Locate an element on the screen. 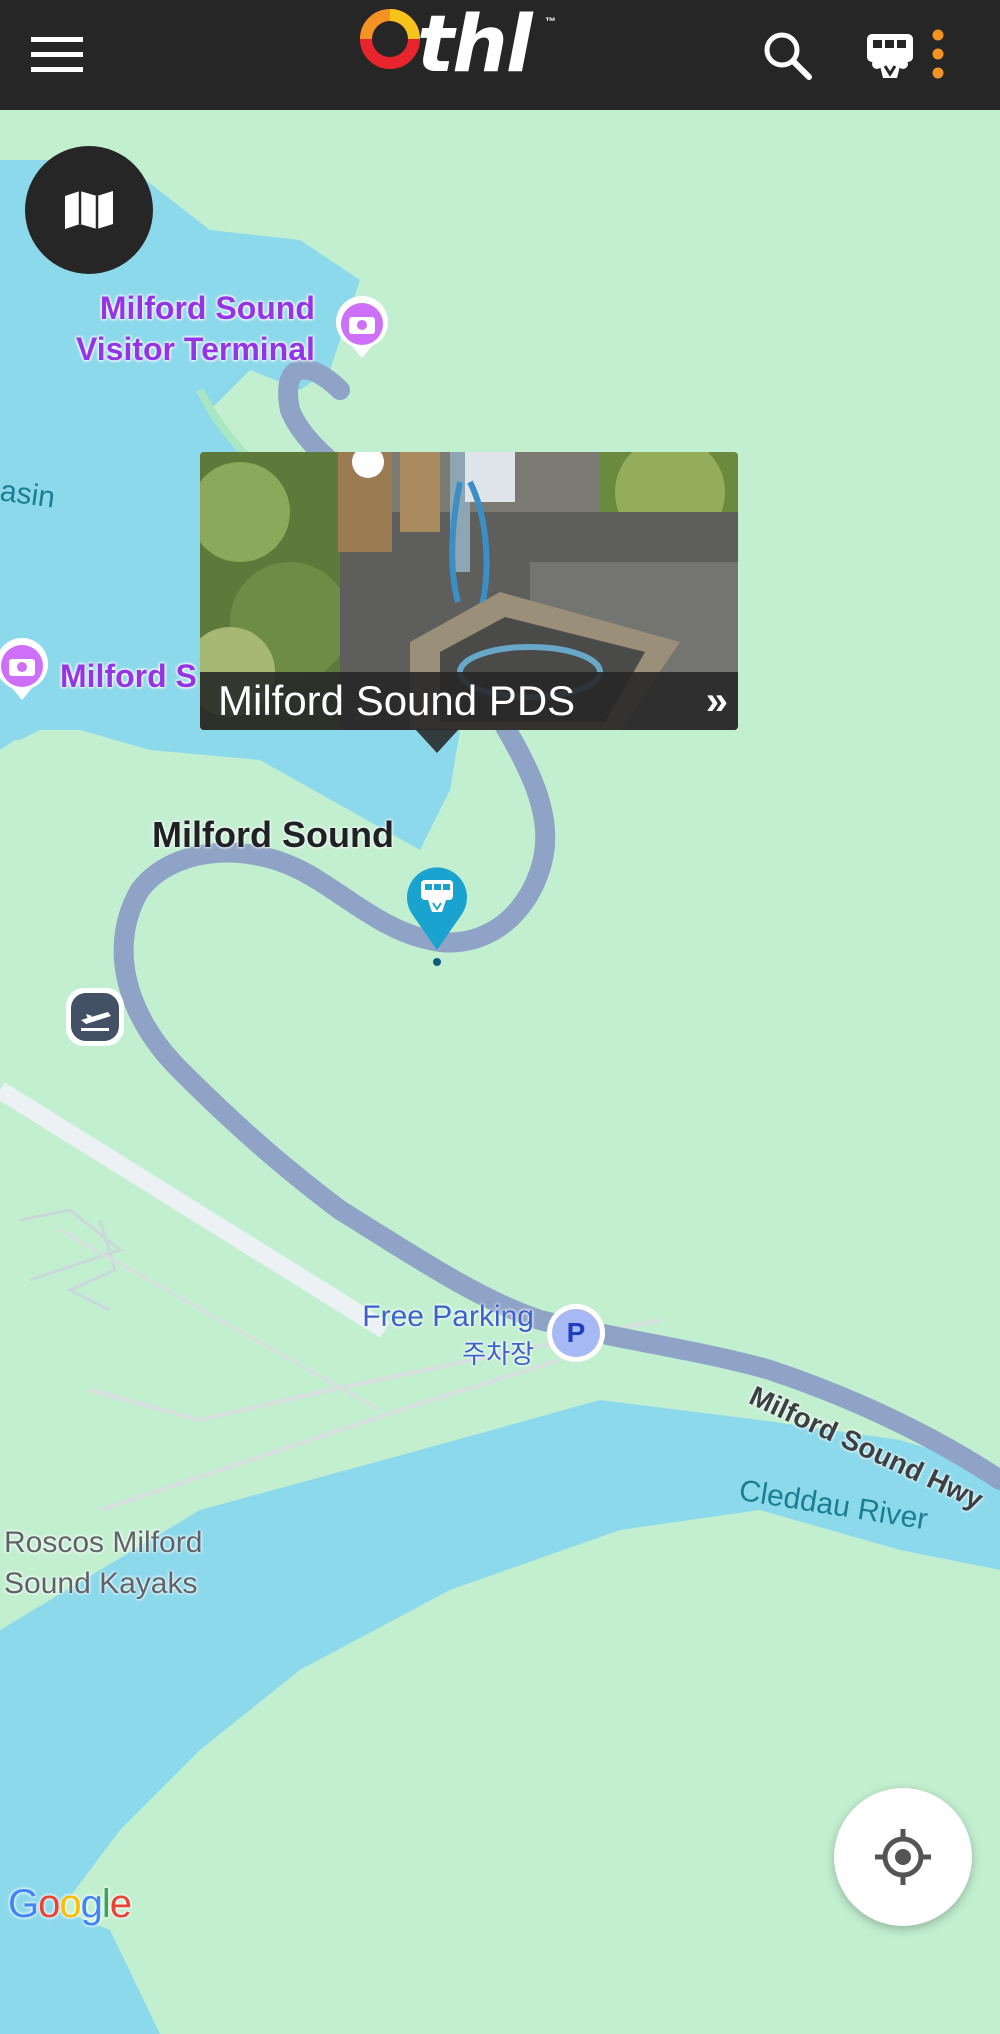 Image resolution: width=1000 pixels, height=2034 pixels. parking-korean-label: 주차장 is located at coordinates (498, 1354).